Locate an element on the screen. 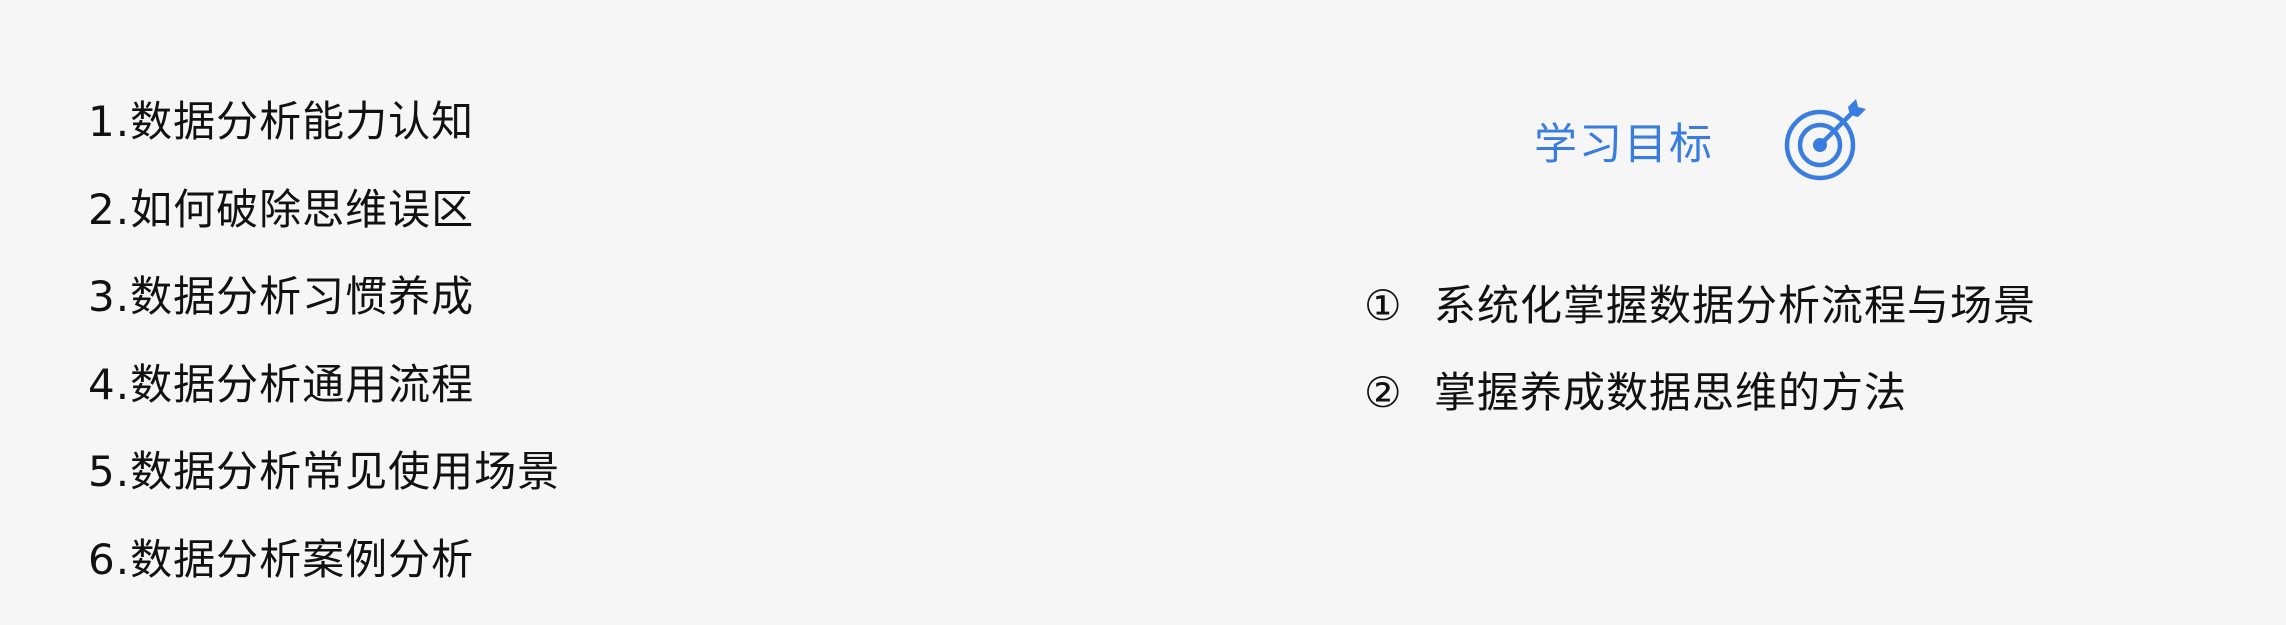 This screenshot has height=625, width=2286. agenda-item-4: 4.数据分析通用流程 is located at coordinates (281, 384).